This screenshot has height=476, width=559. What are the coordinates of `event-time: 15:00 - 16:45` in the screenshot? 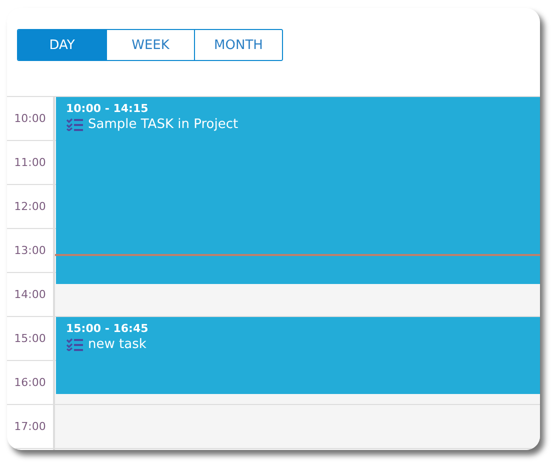 It's located at (108, 328).